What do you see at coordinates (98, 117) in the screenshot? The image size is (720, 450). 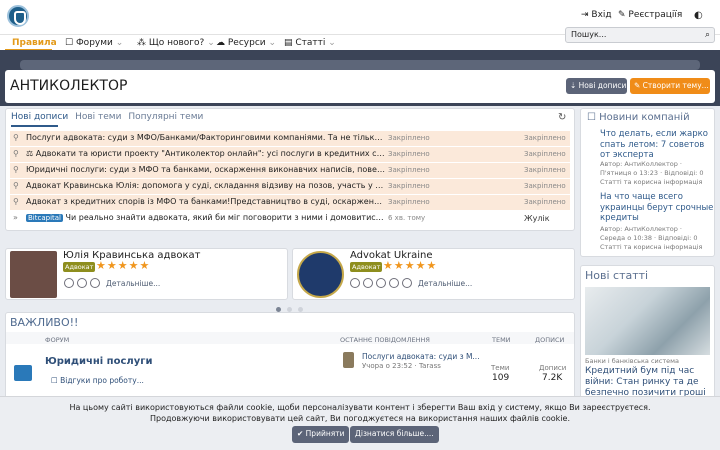 I see `tab-new-threads: Нові теми` at bounding box center [98, 117].